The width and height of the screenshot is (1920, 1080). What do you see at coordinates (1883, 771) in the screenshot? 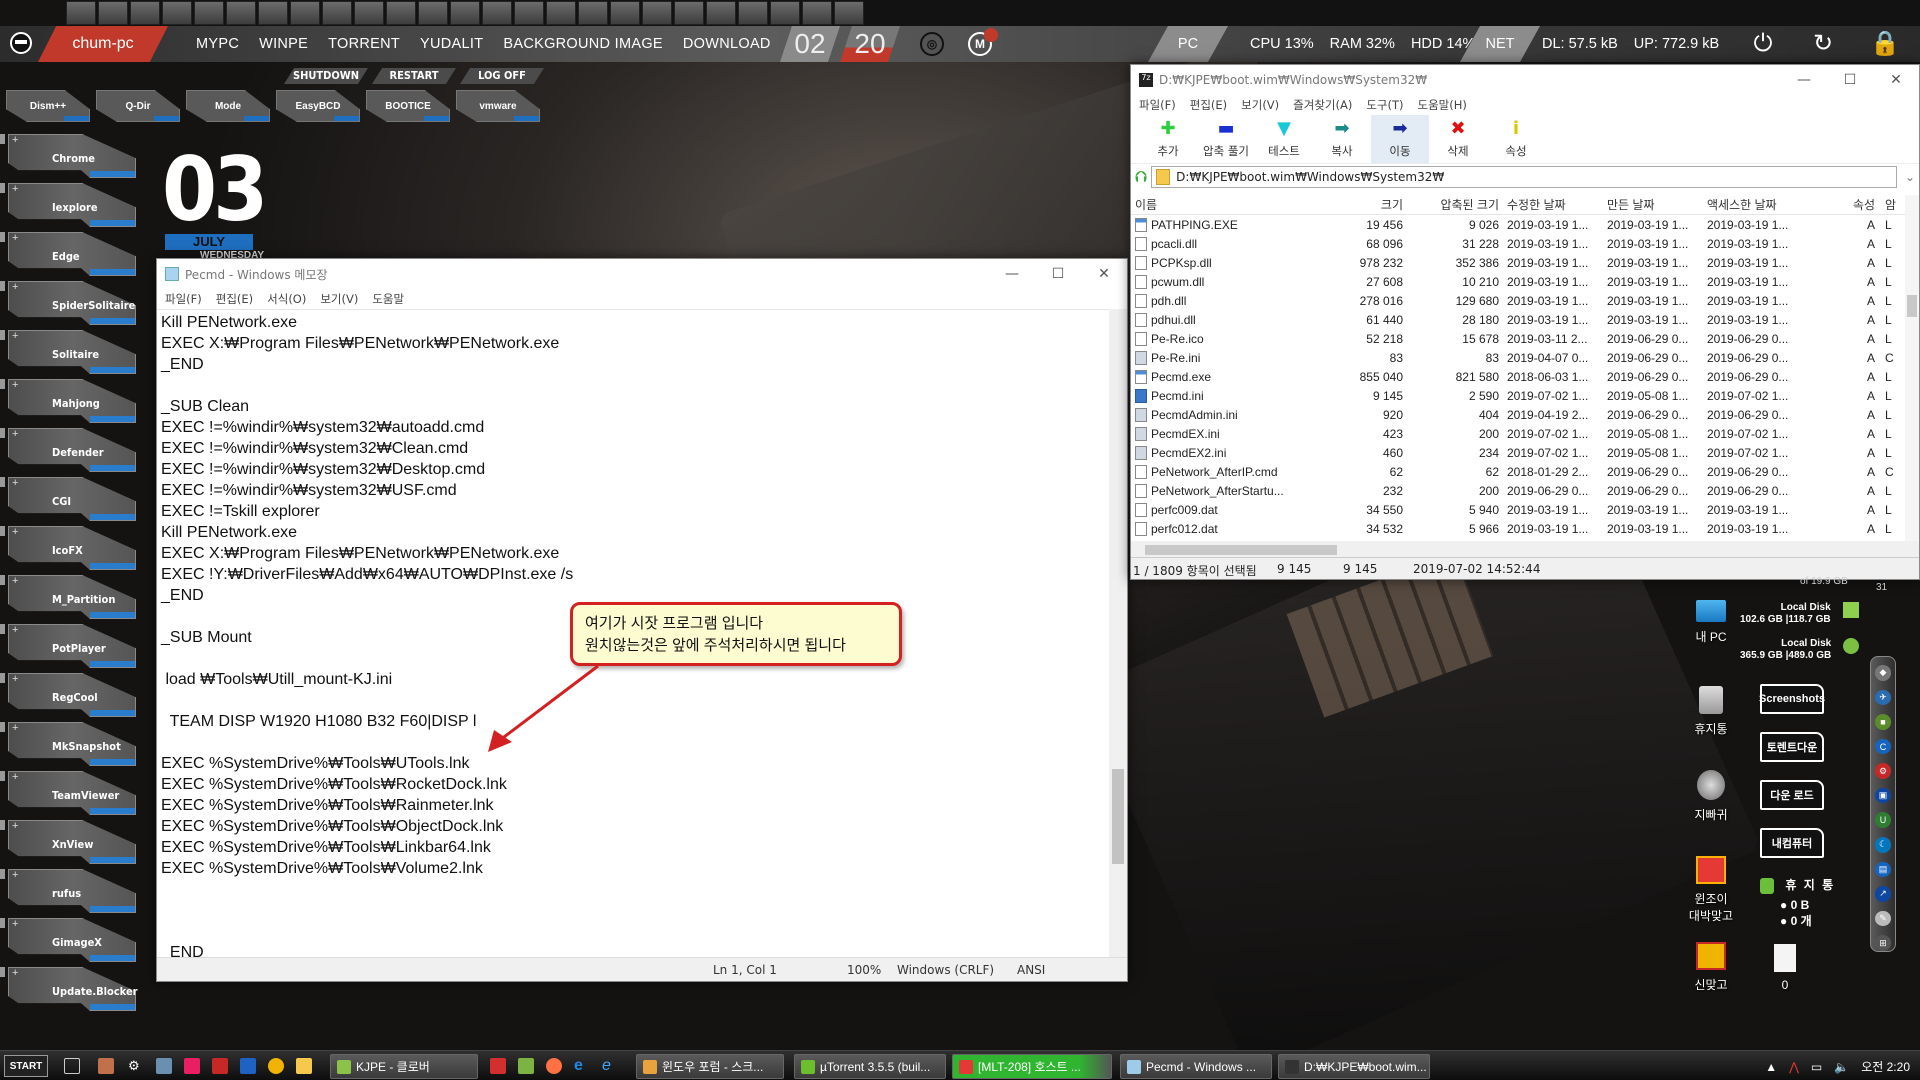
I see `gear-icon: ⚙` at bounding box center [1883, 771].